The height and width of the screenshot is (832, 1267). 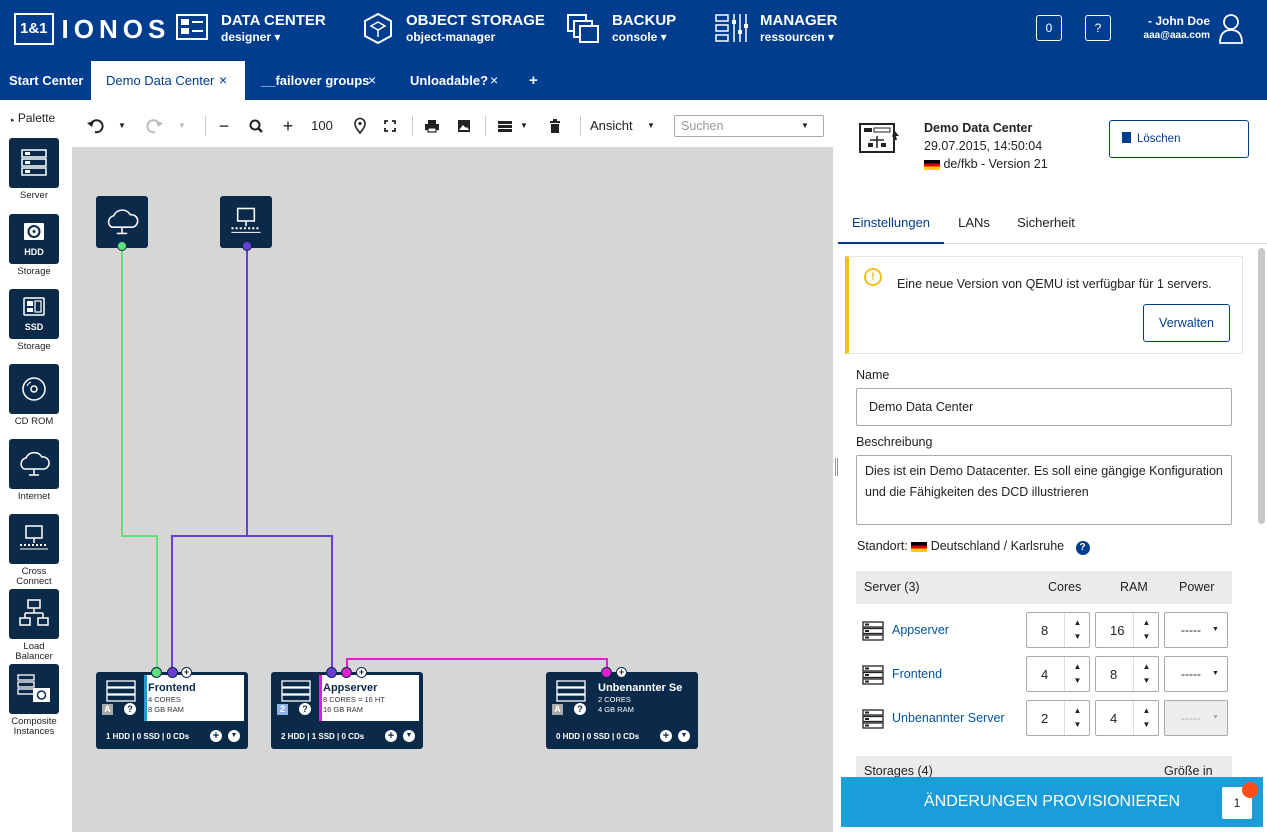 What do you see at coordinates (615, 126) in the screenshot?
I see `view-menu-label: Ansicht` at bounding box center [615, 126].